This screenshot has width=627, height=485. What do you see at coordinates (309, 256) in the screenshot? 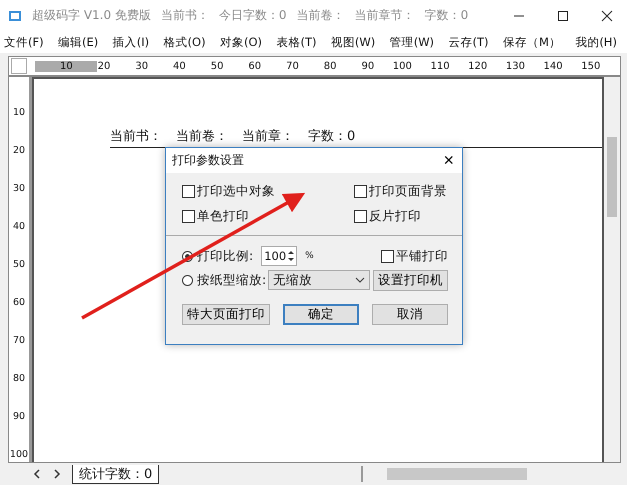
I see `unit-label: %` at bounding box center [309, 256].